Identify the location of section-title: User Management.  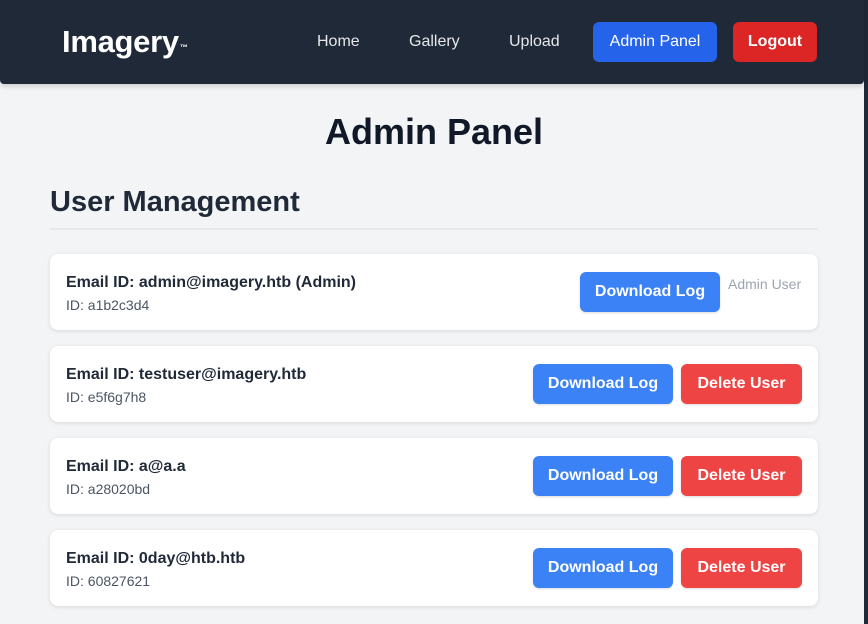
(175, 202).